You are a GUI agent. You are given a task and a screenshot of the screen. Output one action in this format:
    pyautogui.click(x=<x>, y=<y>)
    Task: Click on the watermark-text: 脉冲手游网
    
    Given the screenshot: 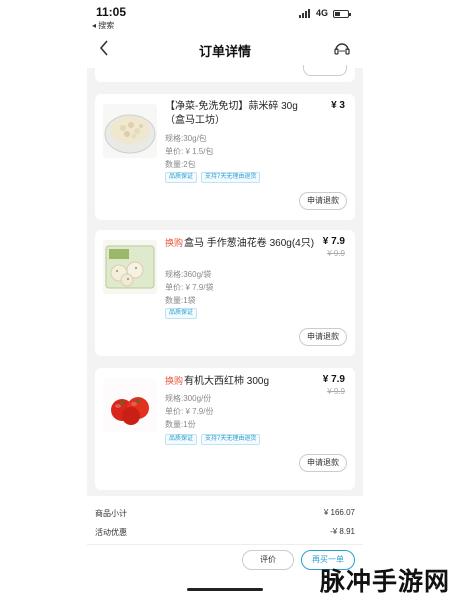 What is the action you would take?
    pyautogui.click(x=384, y=582)
    